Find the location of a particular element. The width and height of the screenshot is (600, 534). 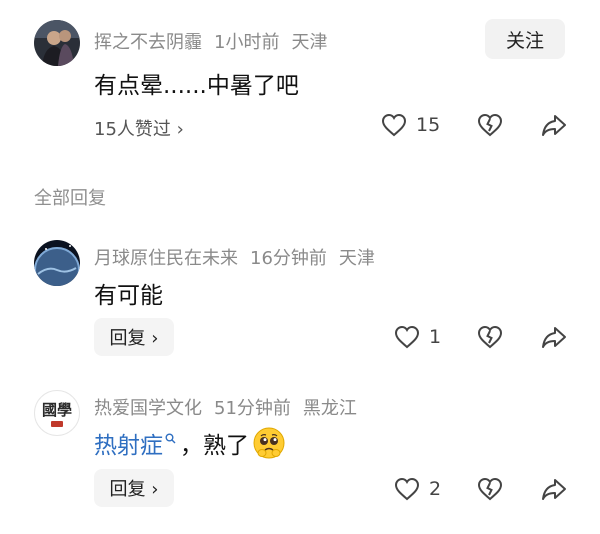

seal-mark is located at coordinates (57, 424).